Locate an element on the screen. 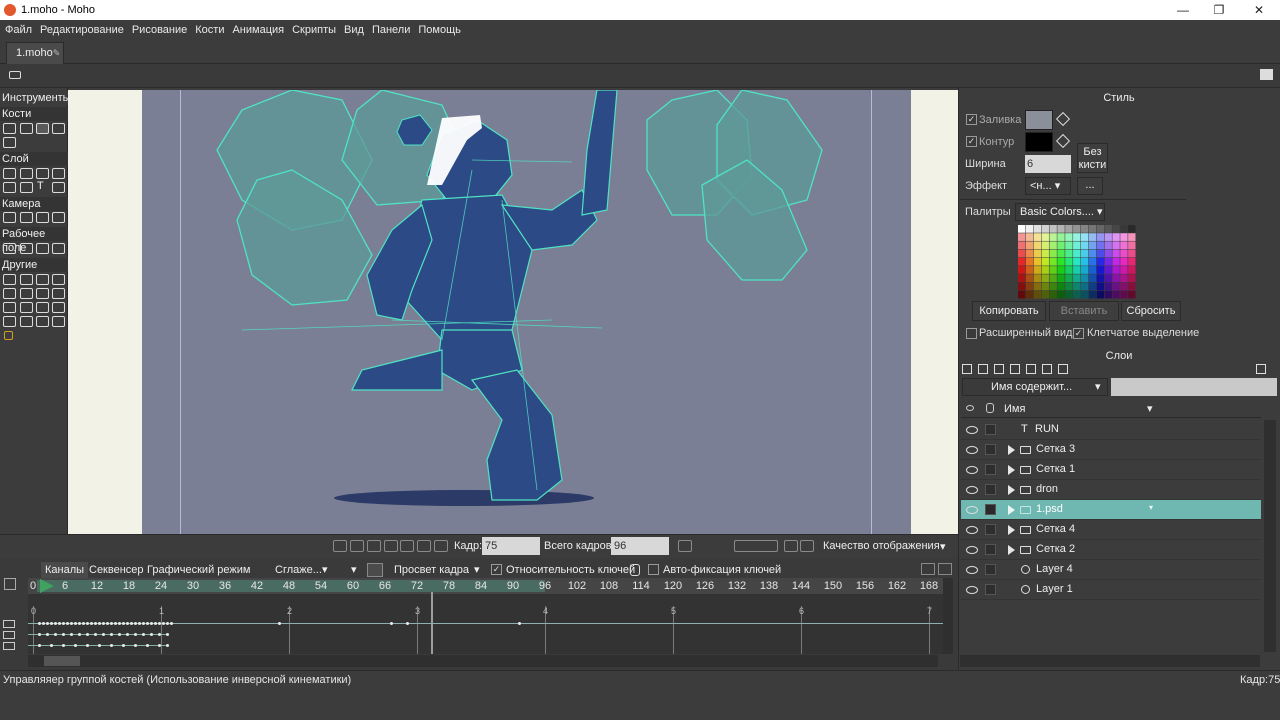 This screenshot has height=720, width=1280. select-layer-icon is located at coordinates (9, 173).